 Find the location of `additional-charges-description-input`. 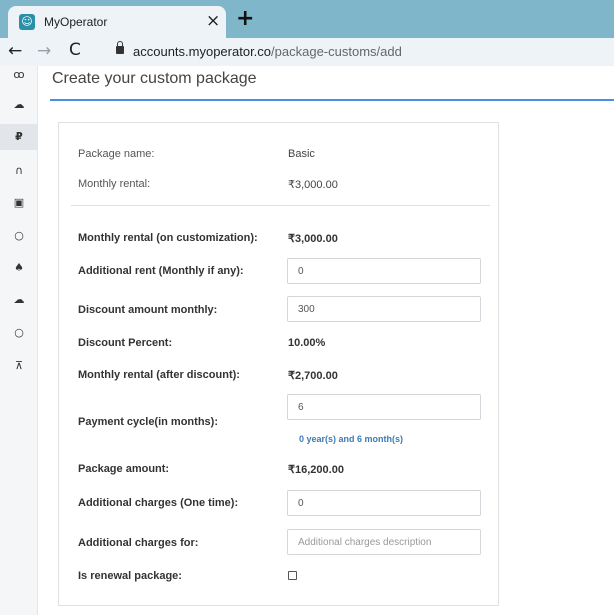

additional-charges-description-input is located at coordinates (384, 542).